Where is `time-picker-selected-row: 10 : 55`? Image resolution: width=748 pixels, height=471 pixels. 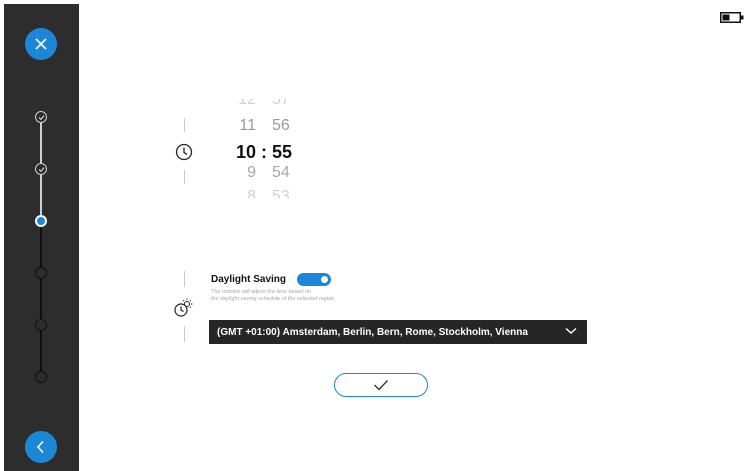
time-picker-selected-row: 10 : 55 is located at coordinates (275, 152).